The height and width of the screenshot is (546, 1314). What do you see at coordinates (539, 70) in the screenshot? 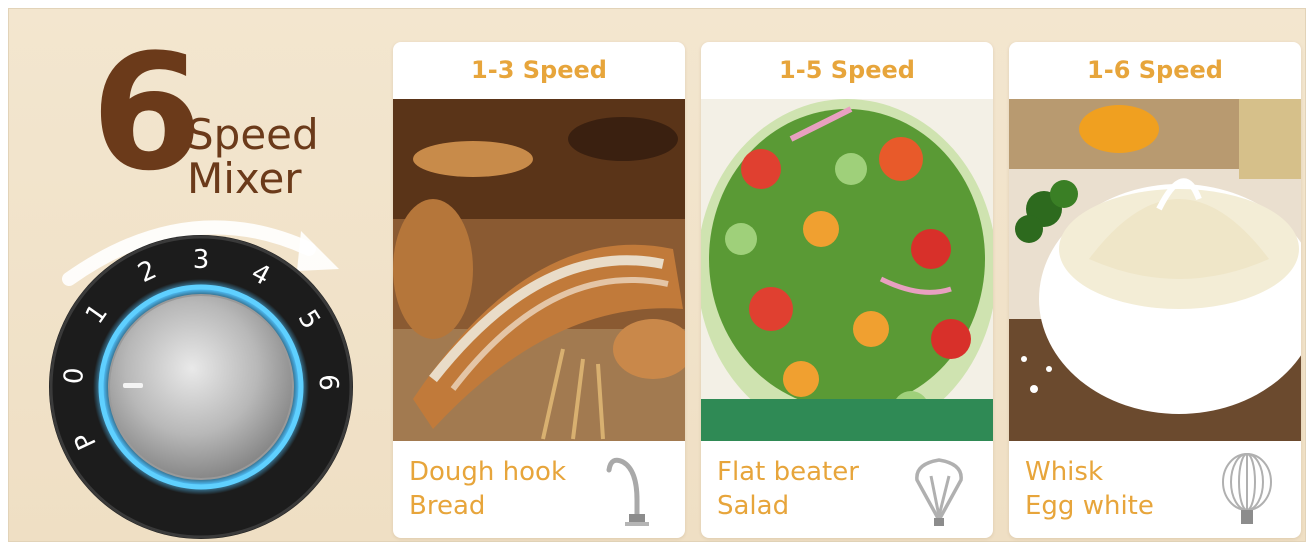
I see `card-title: 1-3 Speed` at bounding box center [539, 70].